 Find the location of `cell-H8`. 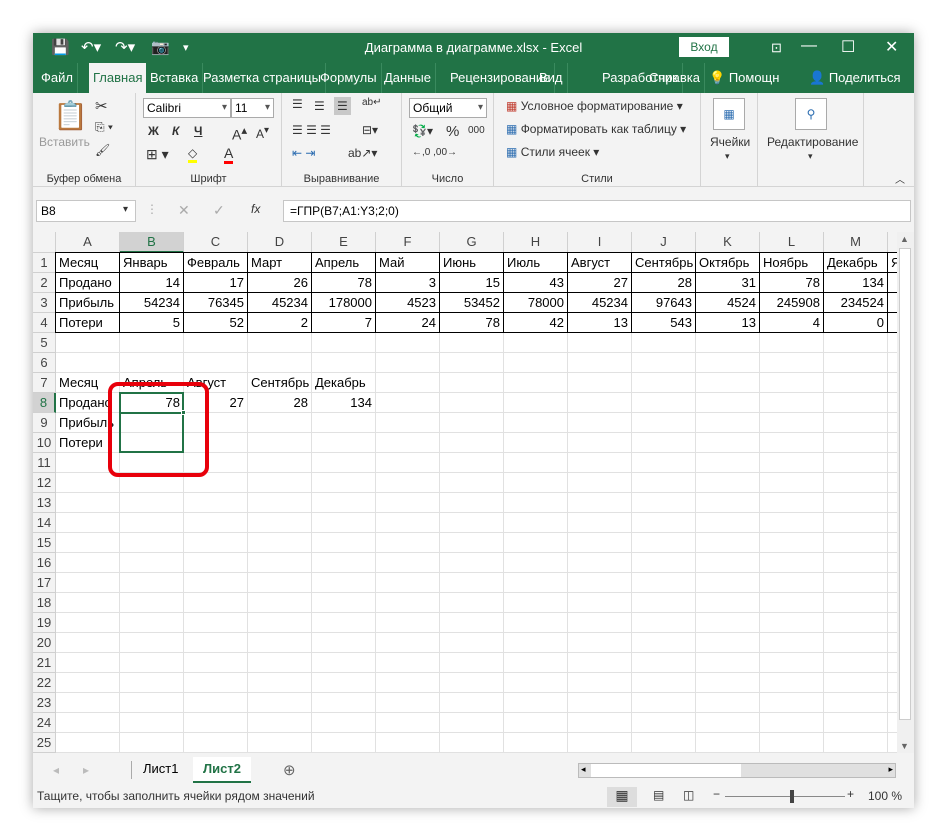

cell-H8 is located at coordinates (536, 403).